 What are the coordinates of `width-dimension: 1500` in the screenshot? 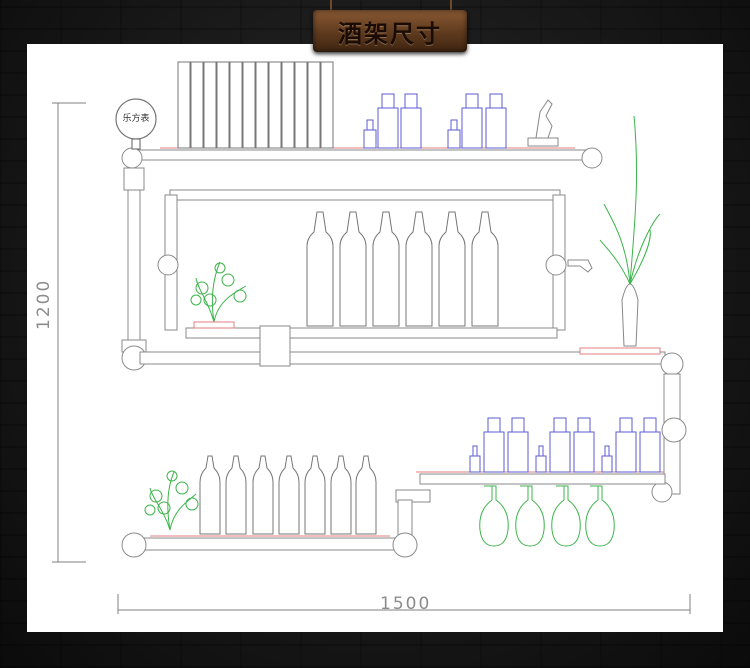 It's located at (406, 604).